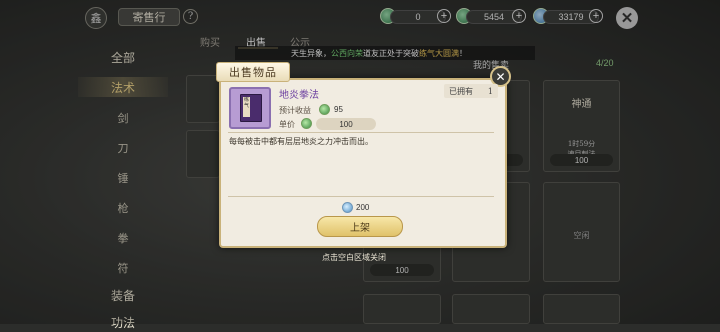 The image size is (720, 332). What do you see at coordinates (301, 141) in the screenshot?
I see `item-description: 每每被击中都有层层地炎之力冲击而出。` at bounding box center [301, 141].